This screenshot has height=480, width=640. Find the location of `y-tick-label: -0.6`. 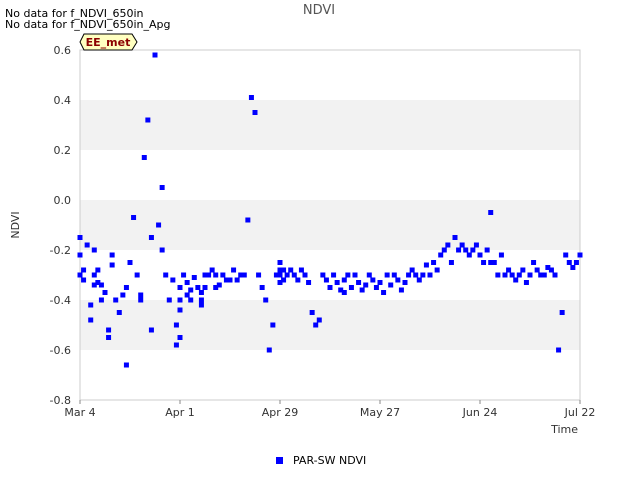

y-tick-label: -0.6 is located at coordinates (60, 350).